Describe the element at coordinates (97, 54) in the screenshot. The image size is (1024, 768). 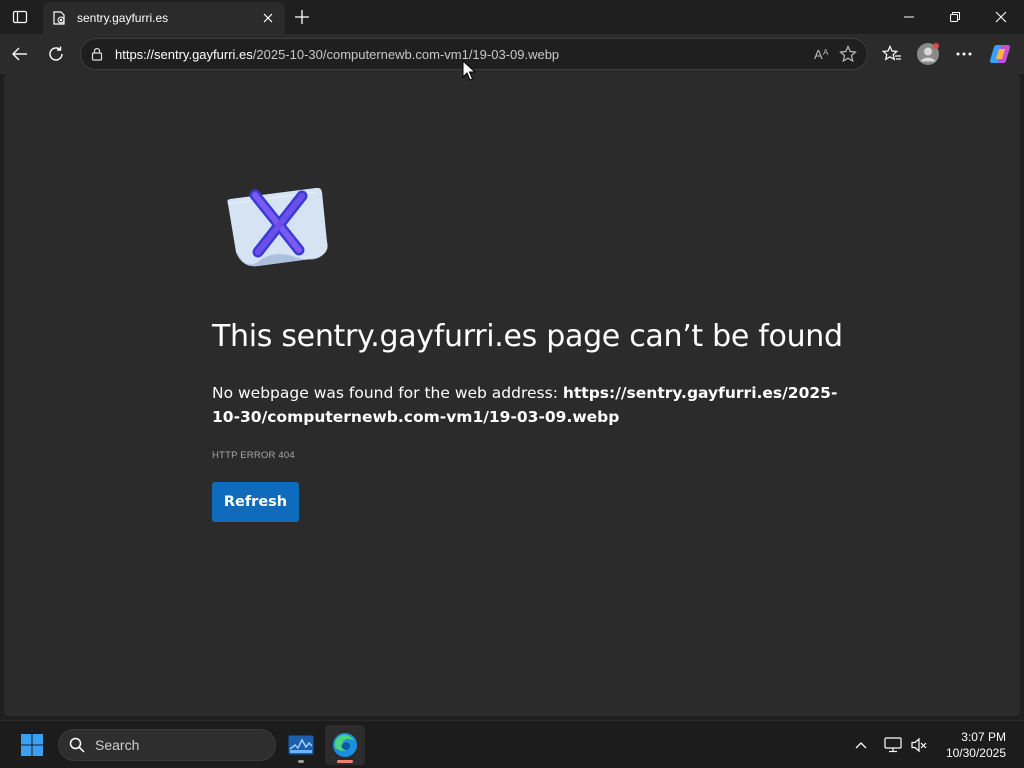
I see `lock-icon` at that location.